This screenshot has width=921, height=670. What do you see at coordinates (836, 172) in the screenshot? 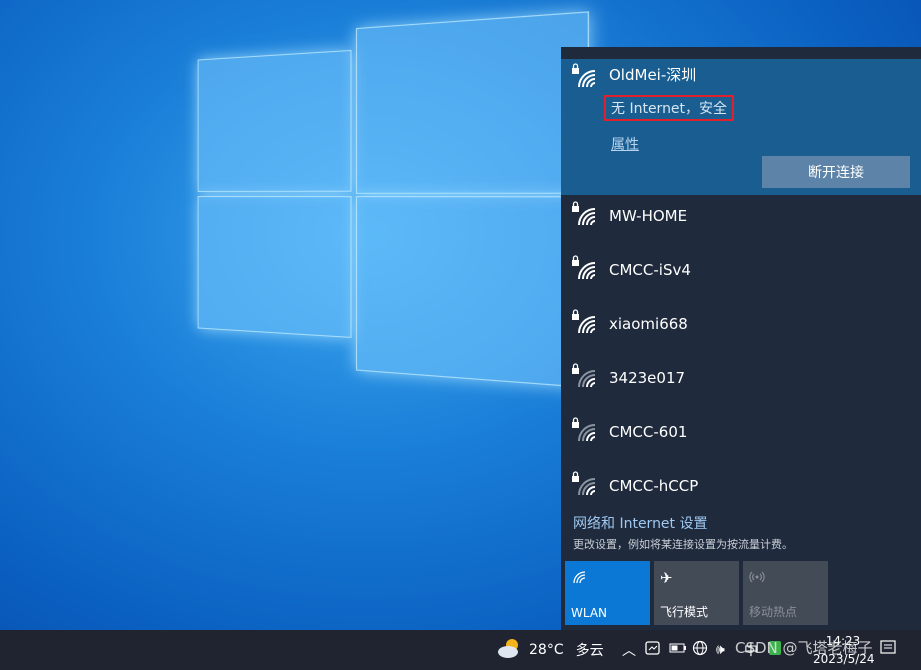
I see `disconnect-button: 断开连接` at bounding box center [836, 172].